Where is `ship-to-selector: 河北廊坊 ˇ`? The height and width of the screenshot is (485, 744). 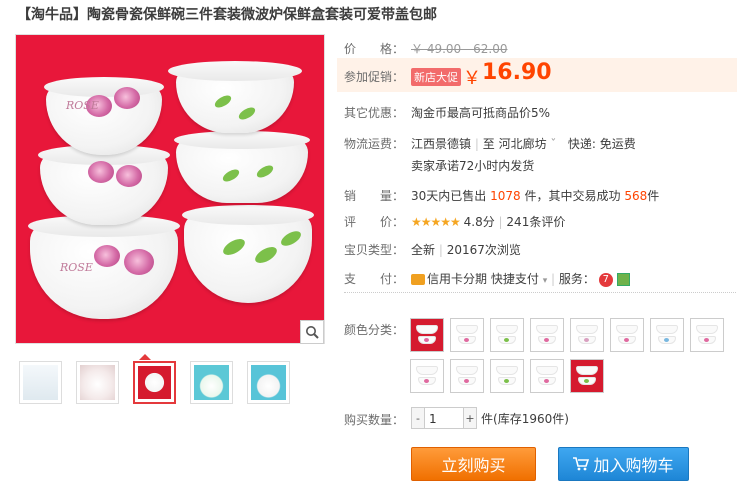
ship-to-selector: 河北廊坊 ˇ is located at coordinates (528, 144).